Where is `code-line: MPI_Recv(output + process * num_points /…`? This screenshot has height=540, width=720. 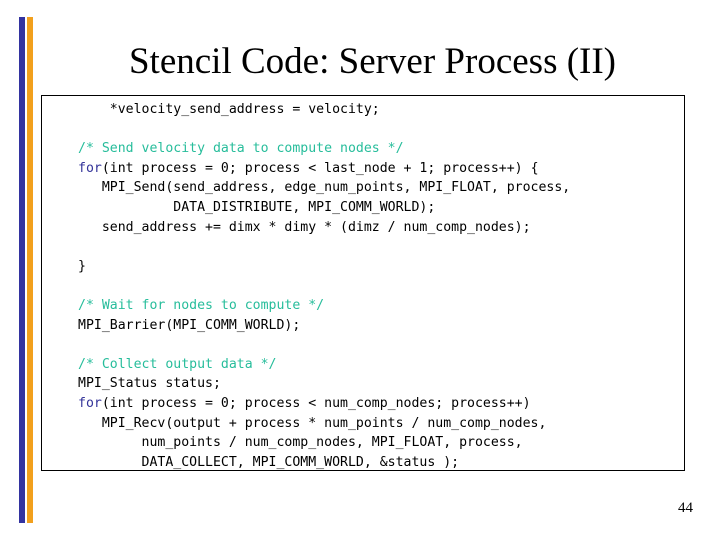 code-line: MPI_Recv(output + process * num_points /… is located at coordinates (363, 424).